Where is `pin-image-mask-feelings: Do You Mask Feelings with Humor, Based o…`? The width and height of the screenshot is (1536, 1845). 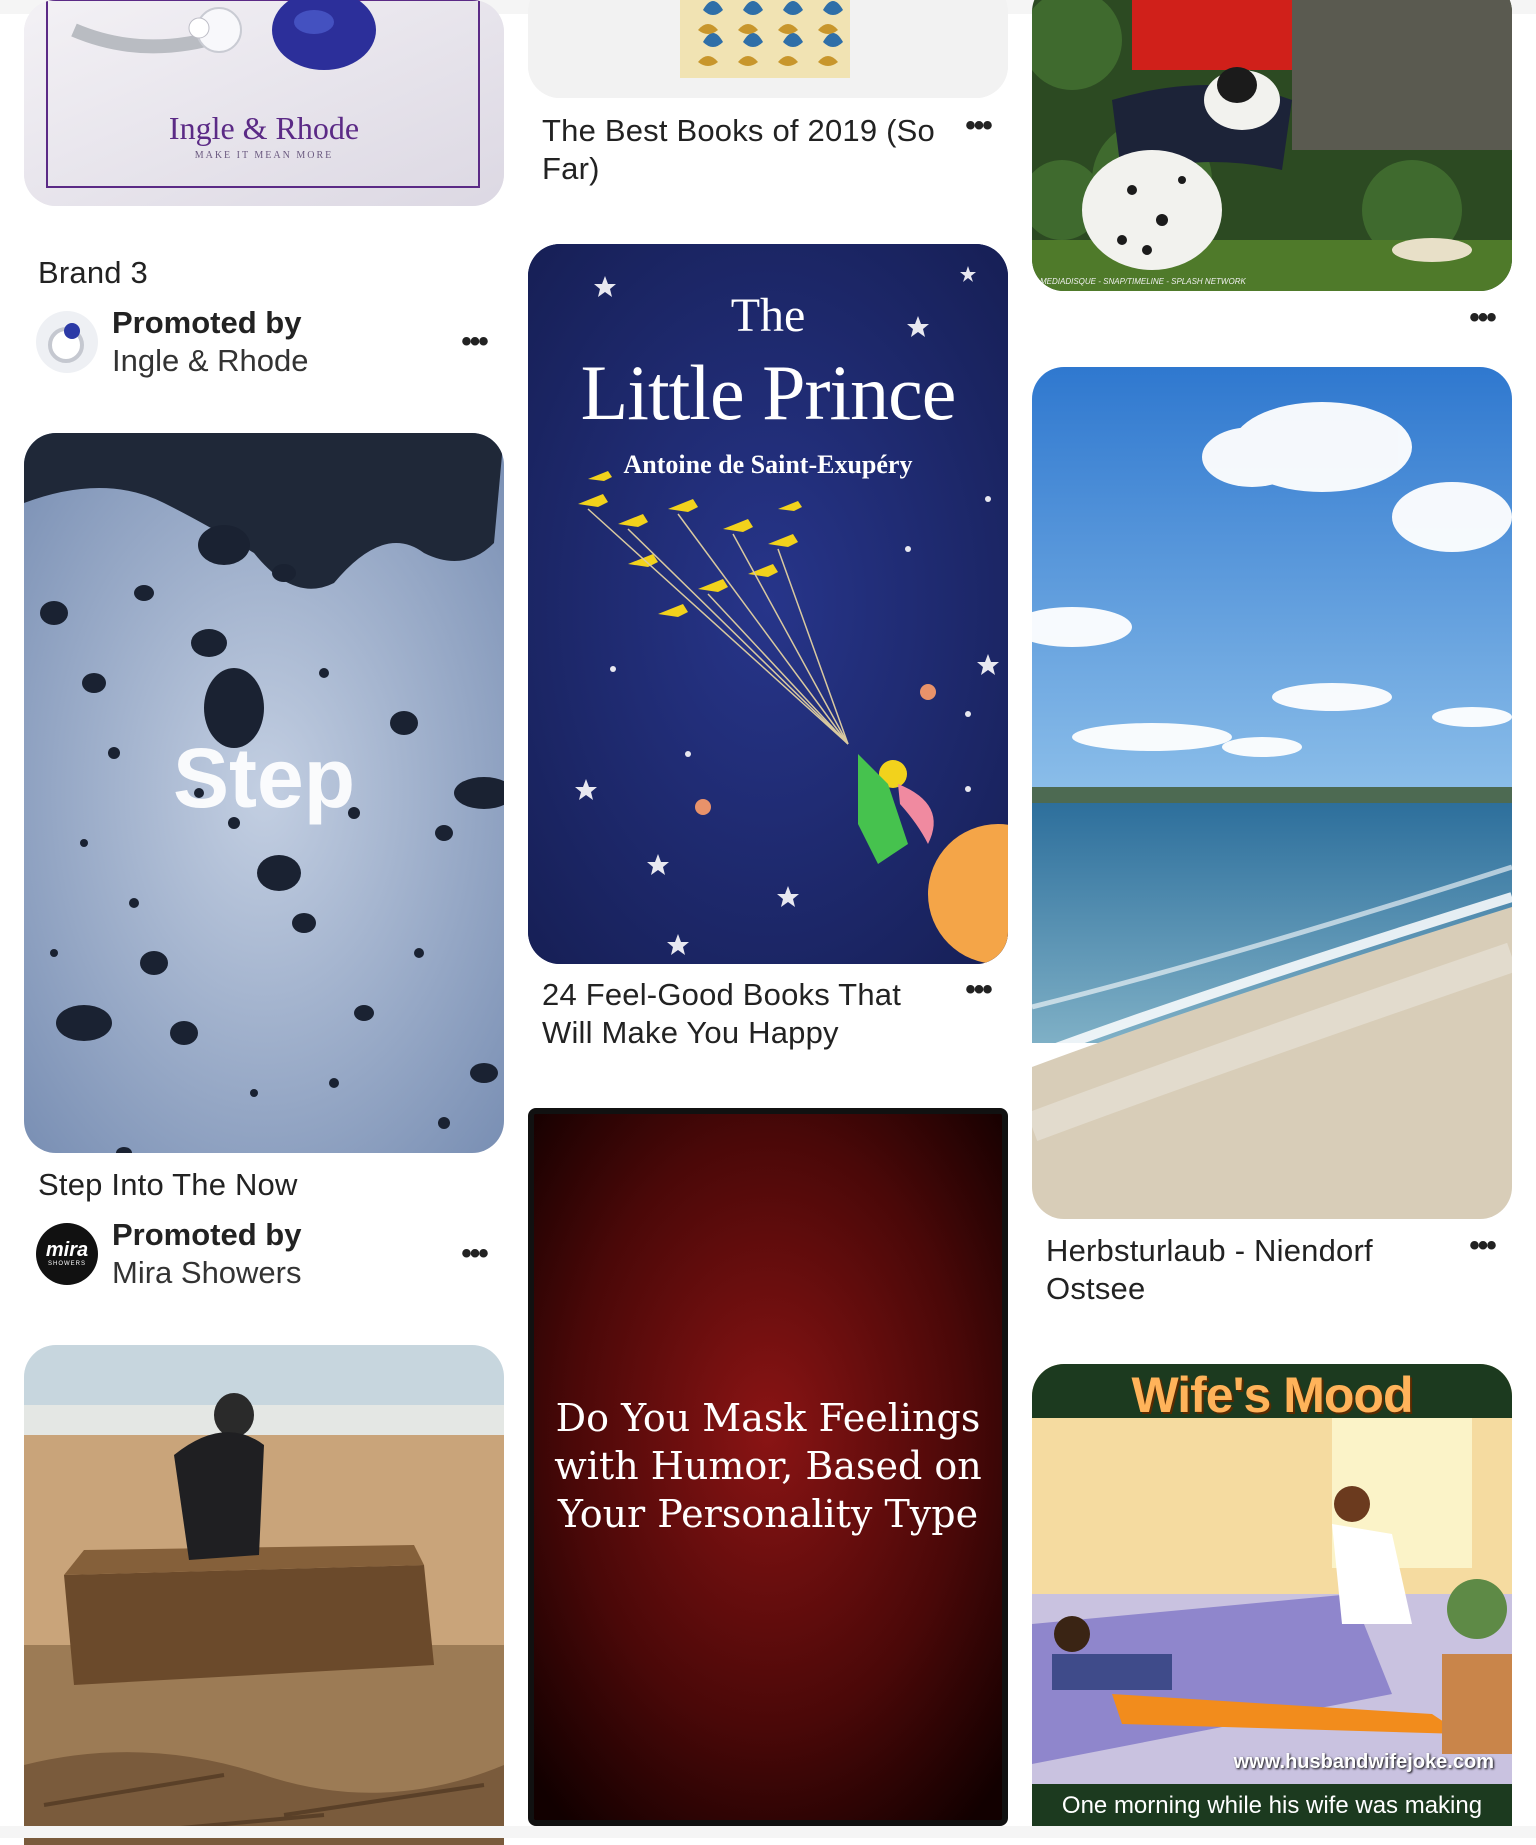 pin-image-mask-feelings: Do You Mask Feelings with Humor, Based o… is located at coordinates (768, 1467).